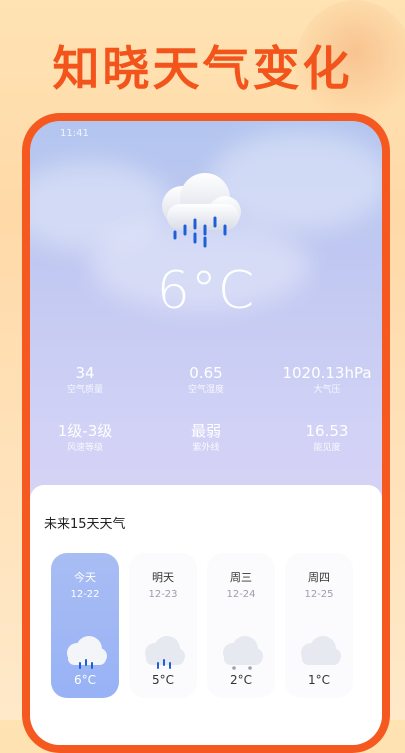  What do you see at coordinates (85, 431) in the screenshot?
I see `stat-value: 1级-3级` at bounding box center [85, 431].